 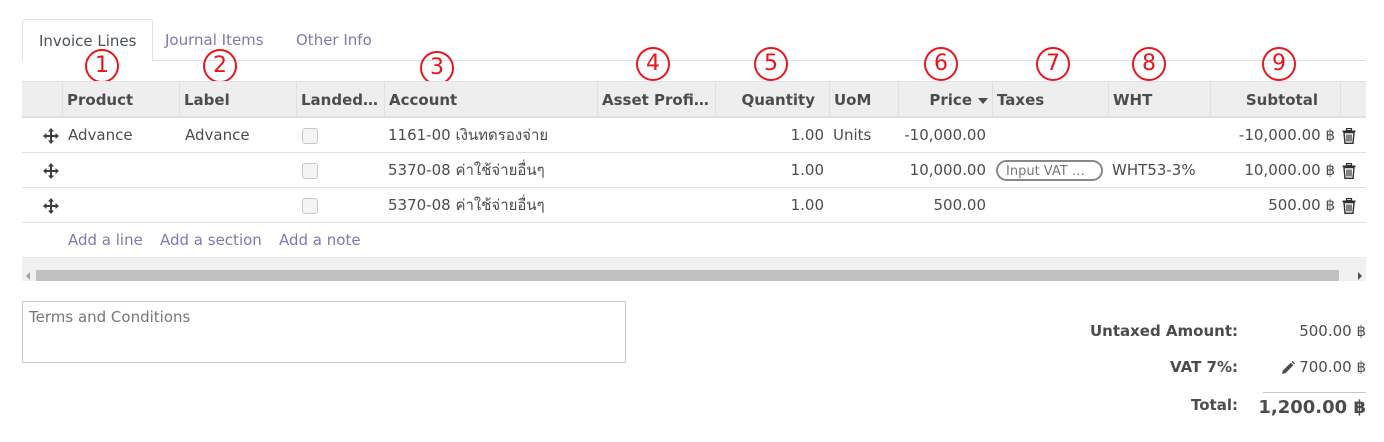 I want to click on column-header-price: Price, so click(x=945, y=100).